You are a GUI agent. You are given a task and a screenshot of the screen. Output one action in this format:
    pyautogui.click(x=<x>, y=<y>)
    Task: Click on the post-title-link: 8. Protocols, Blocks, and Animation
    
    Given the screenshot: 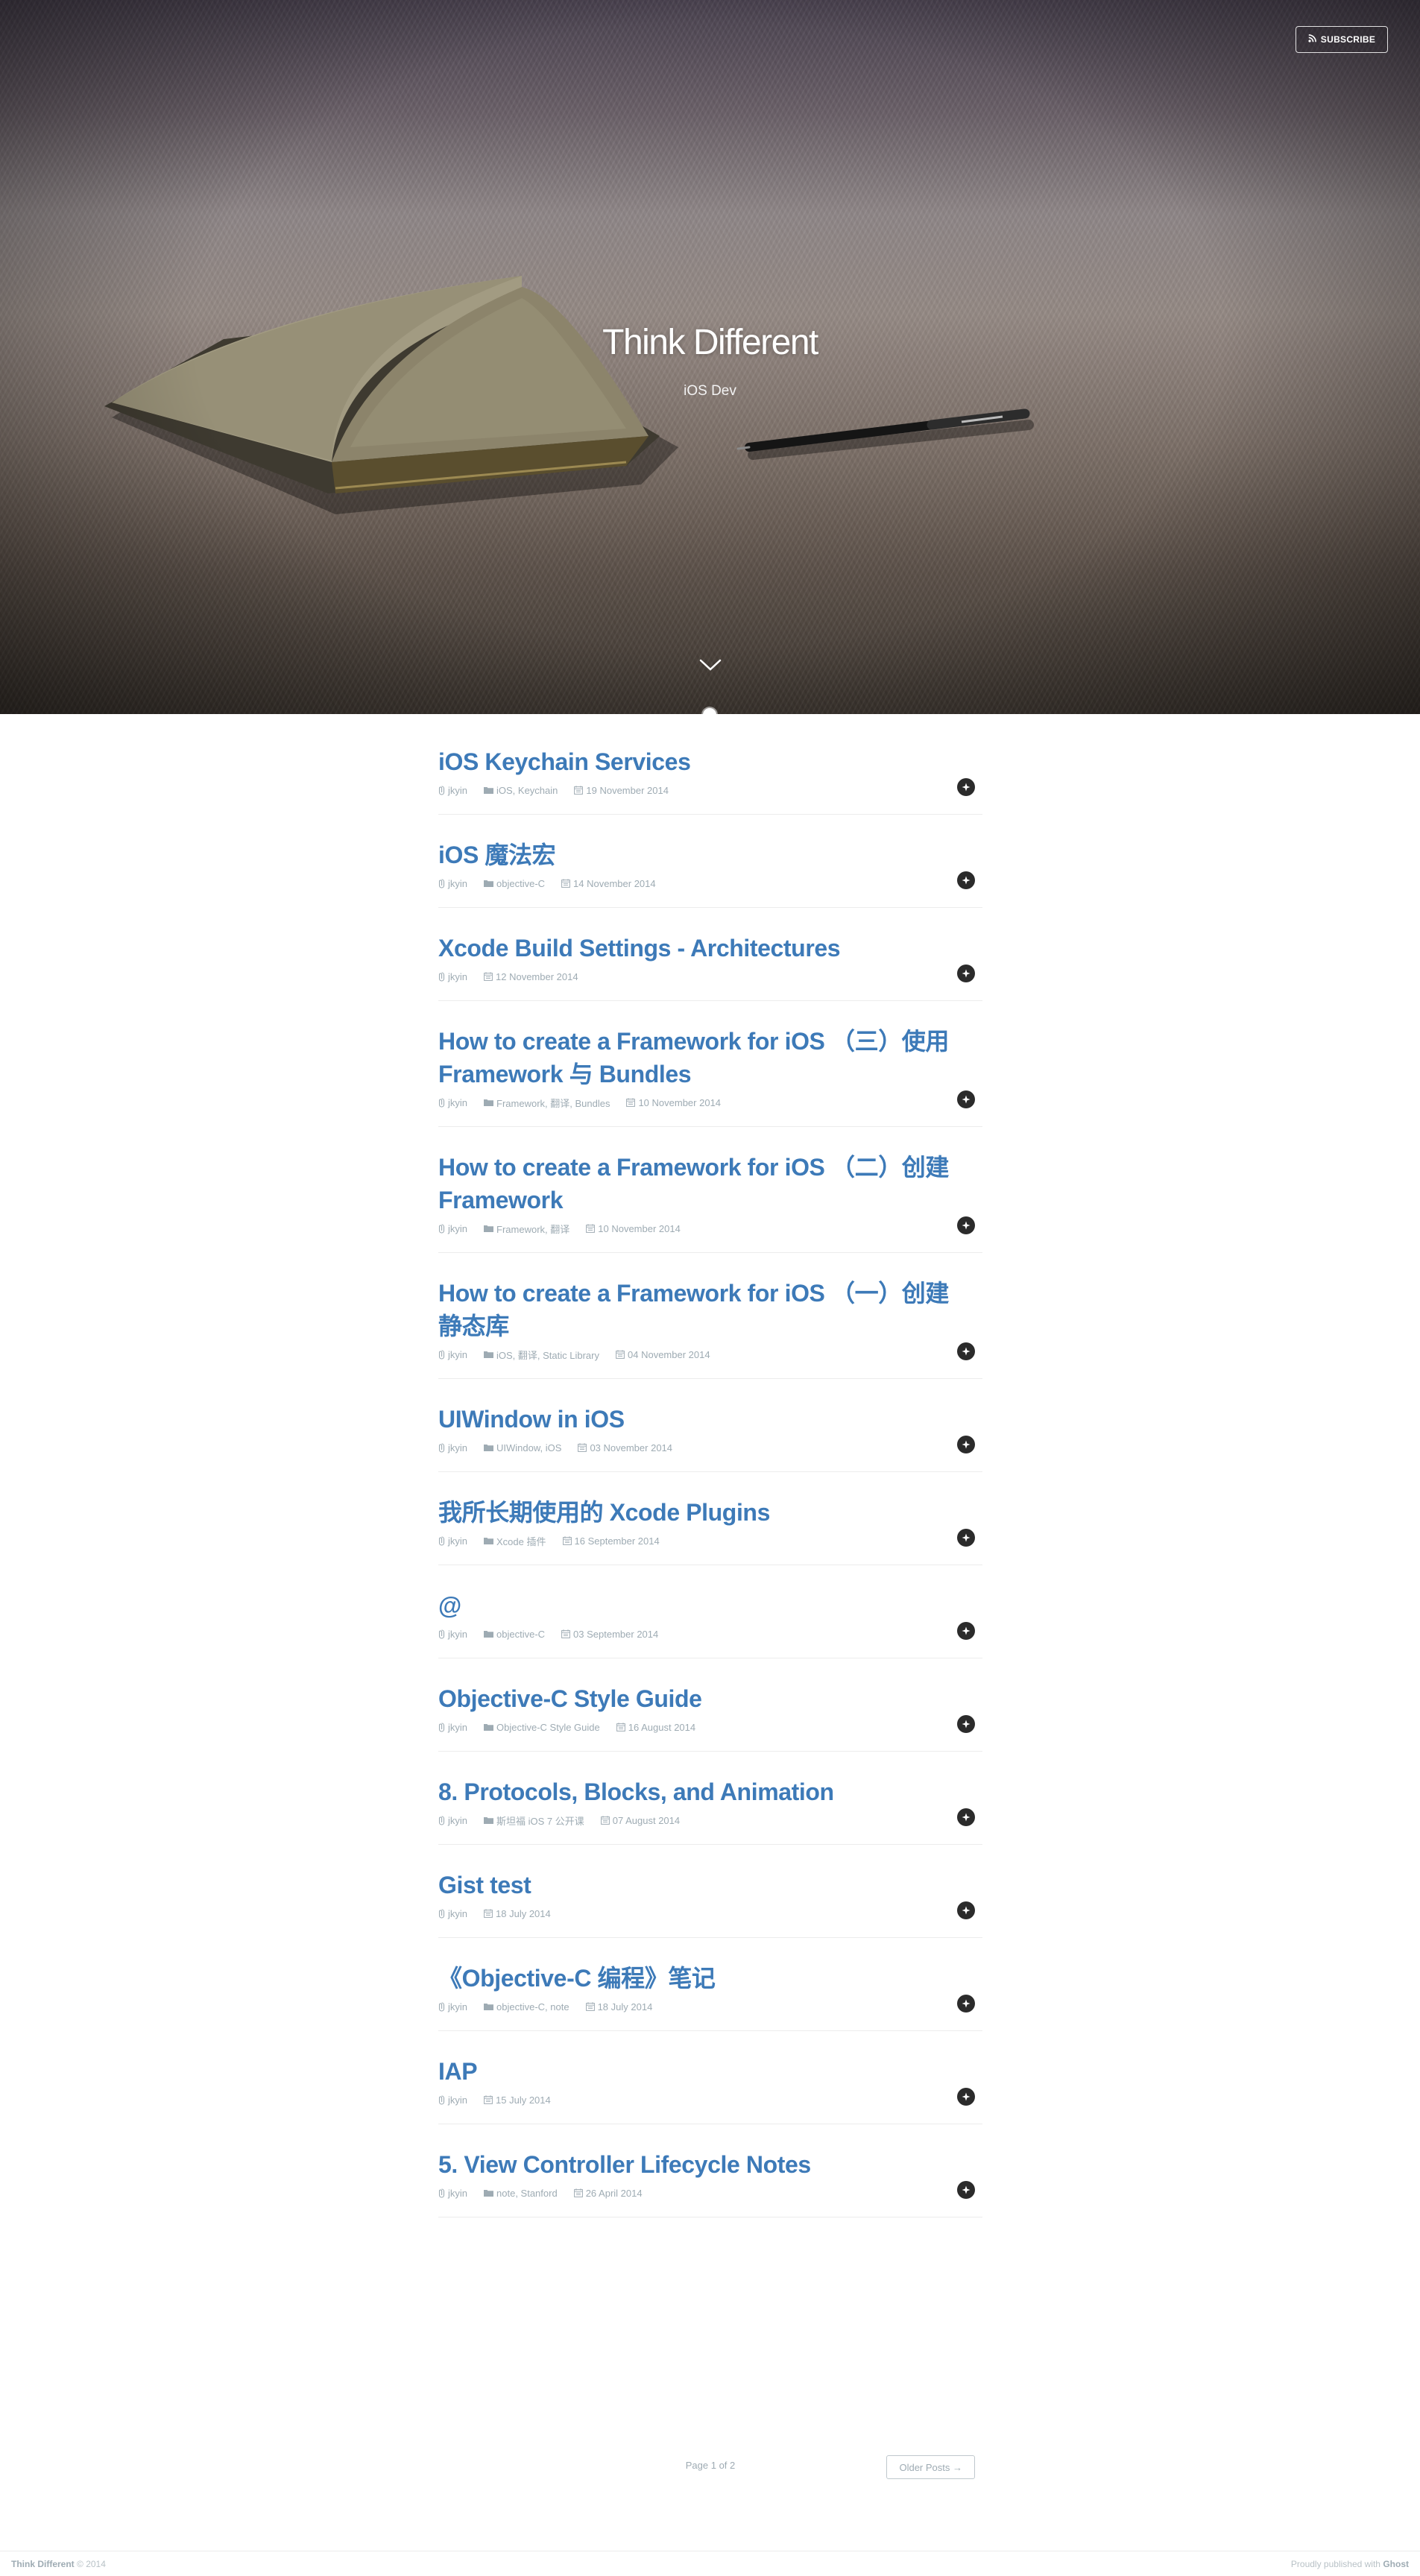 What is the action you would take?
    pyautogui.click(x=710, y=1791)
    